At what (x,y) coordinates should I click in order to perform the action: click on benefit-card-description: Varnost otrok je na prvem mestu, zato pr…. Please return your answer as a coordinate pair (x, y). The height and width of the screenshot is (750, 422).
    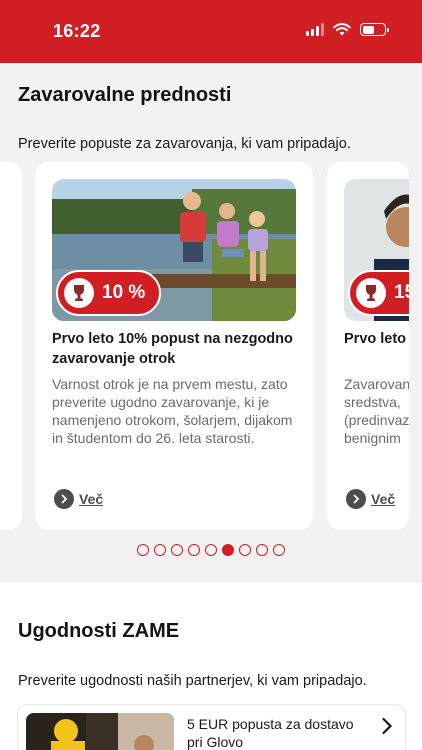
    Looking at the image, I should click on (172, 411).